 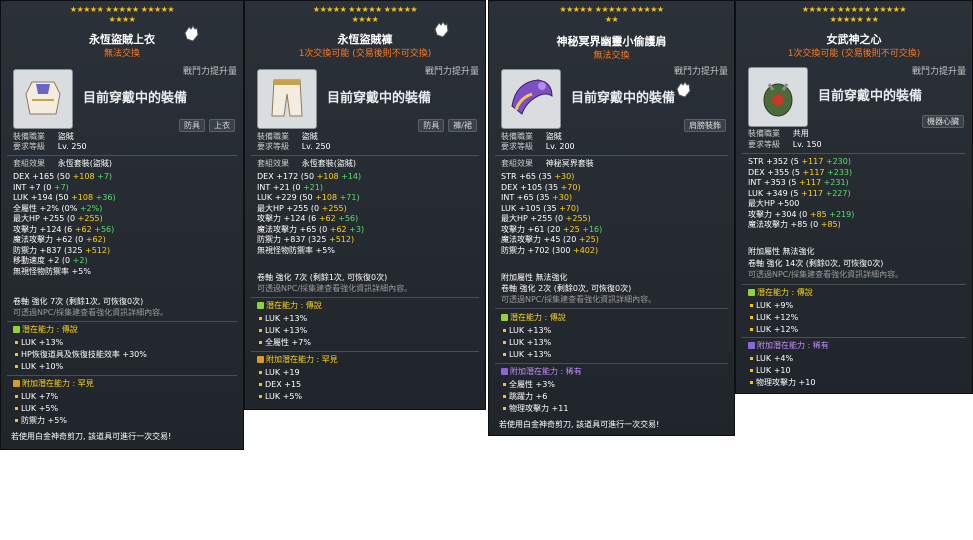 What do you see at coordinates (52, 260) in the screenshot?
I see `stat-total: +2` at bounding box center [52, 260].